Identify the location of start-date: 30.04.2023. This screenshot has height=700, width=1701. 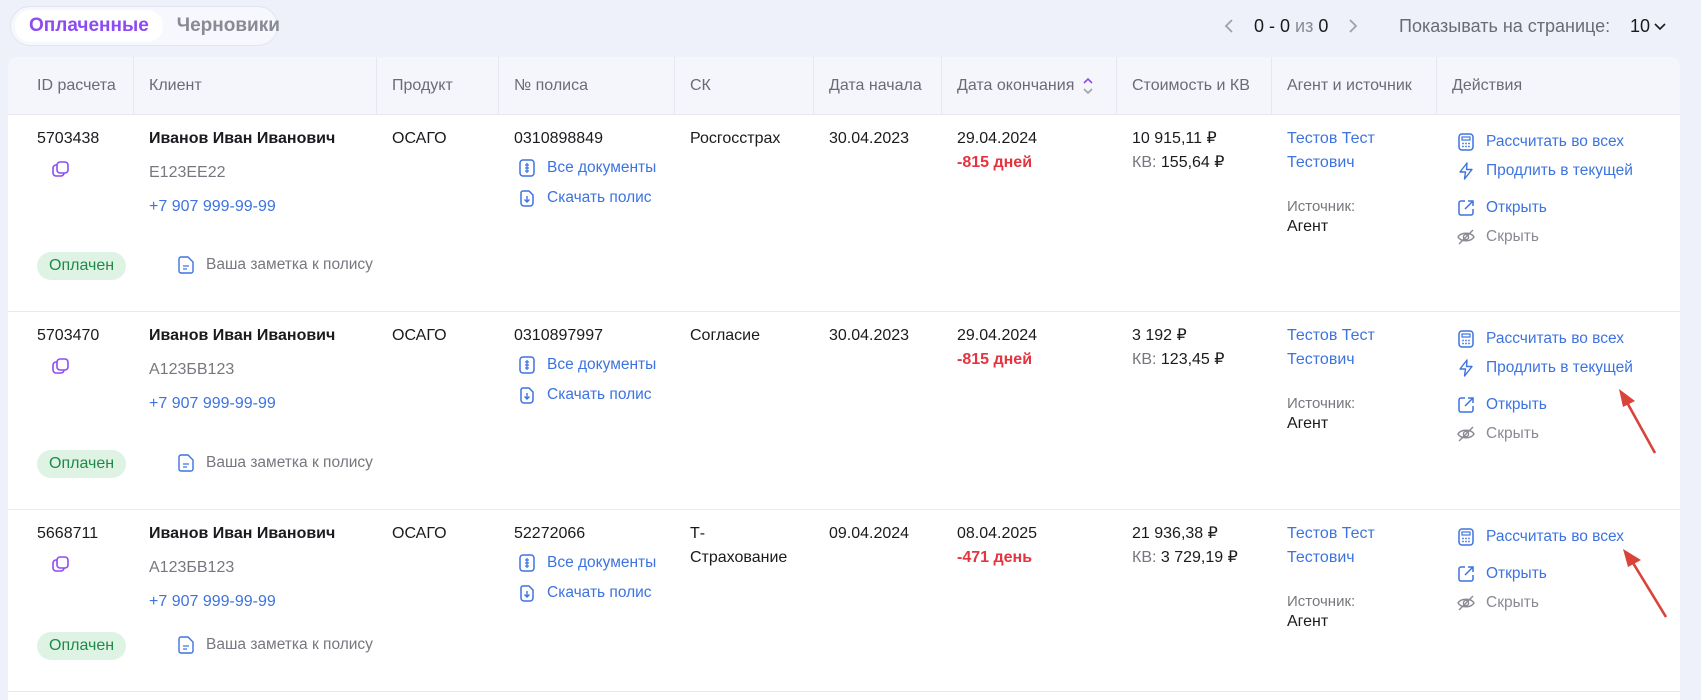
(869, 138).